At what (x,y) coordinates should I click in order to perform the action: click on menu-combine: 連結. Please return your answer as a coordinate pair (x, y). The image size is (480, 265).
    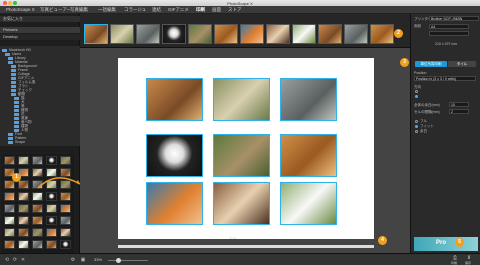
    Looking at the image, I should click on (156, 10).